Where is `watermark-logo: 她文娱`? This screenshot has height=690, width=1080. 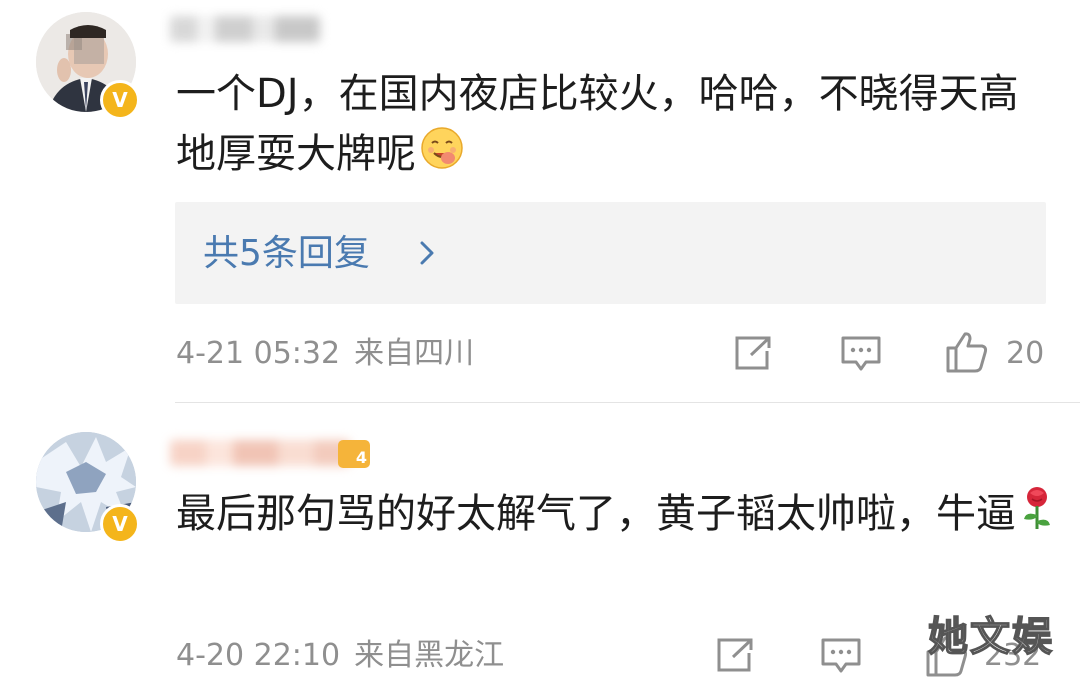 watermark-logo: 她文娱 is located at coordinates (990, 637).